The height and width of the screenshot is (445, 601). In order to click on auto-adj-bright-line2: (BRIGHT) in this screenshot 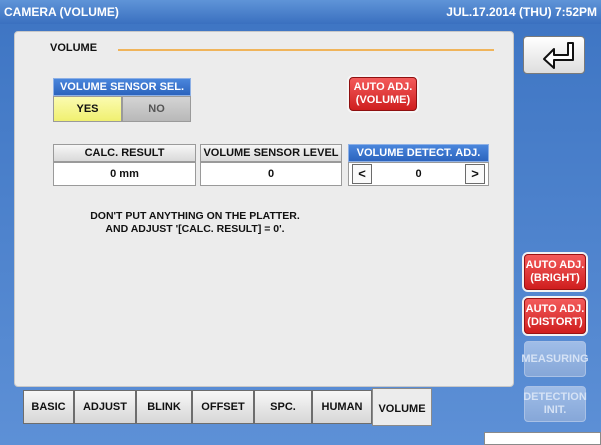, I will do `click(555, 278)`.